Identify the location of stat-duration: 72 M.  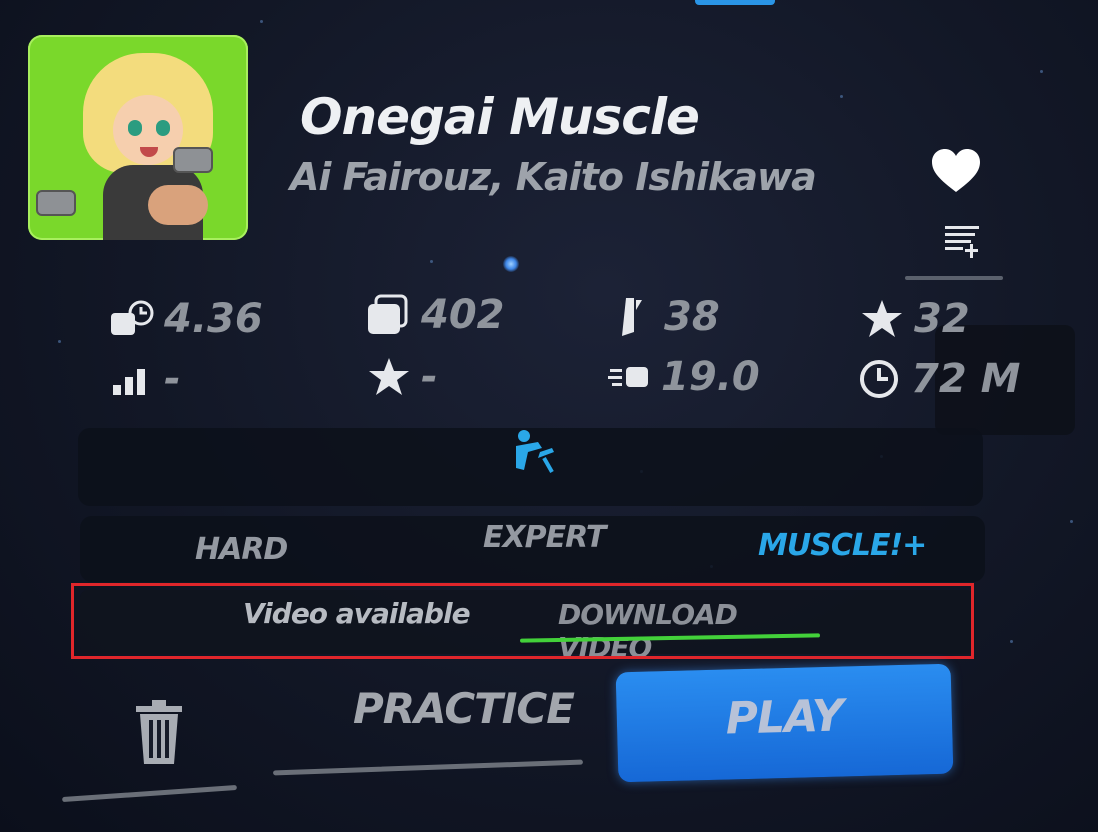
(937, 379).